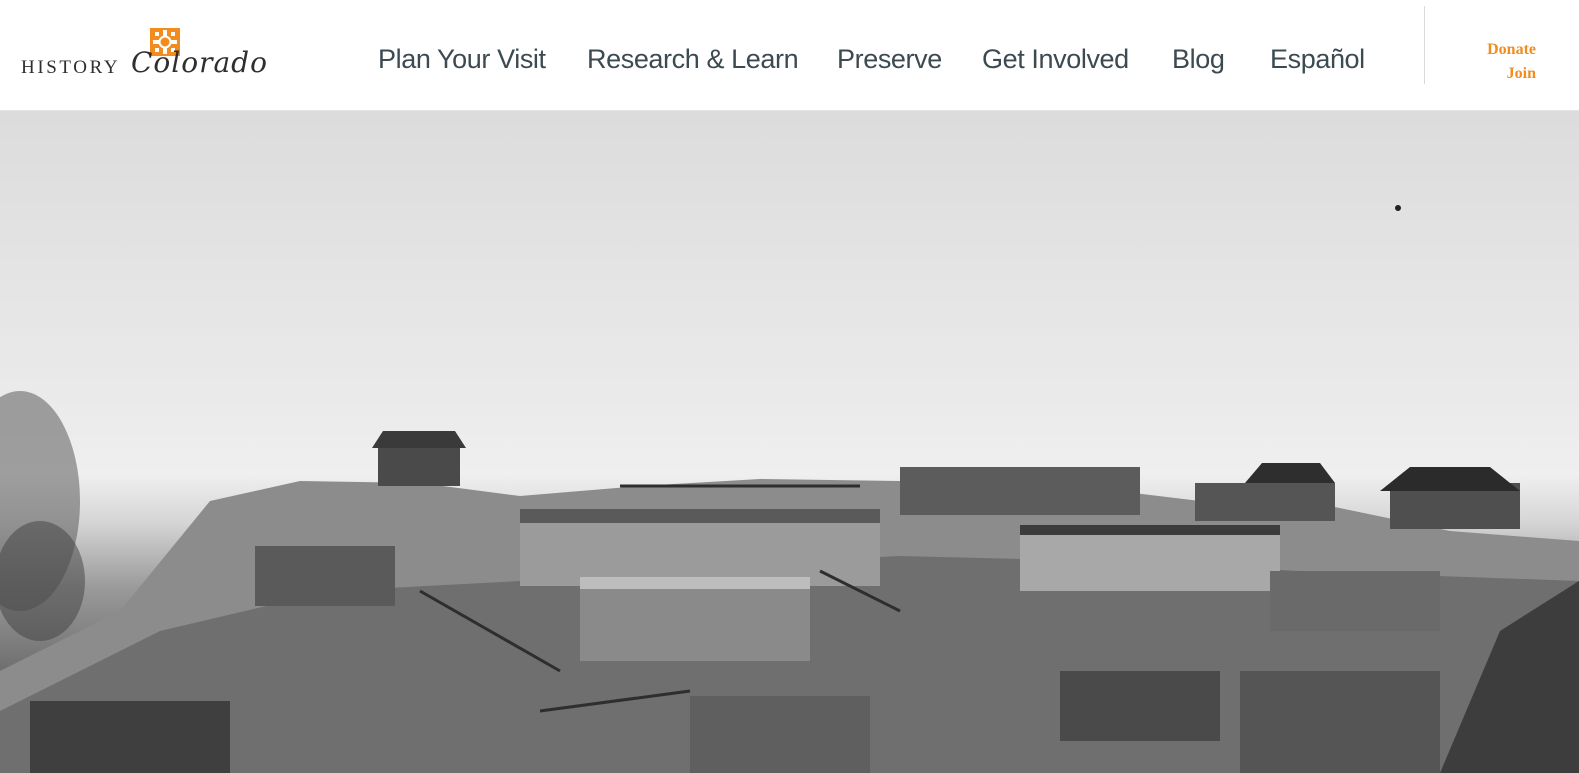  I want to click on logo-wordmark-colorado: Colorado, so click(199, 62).